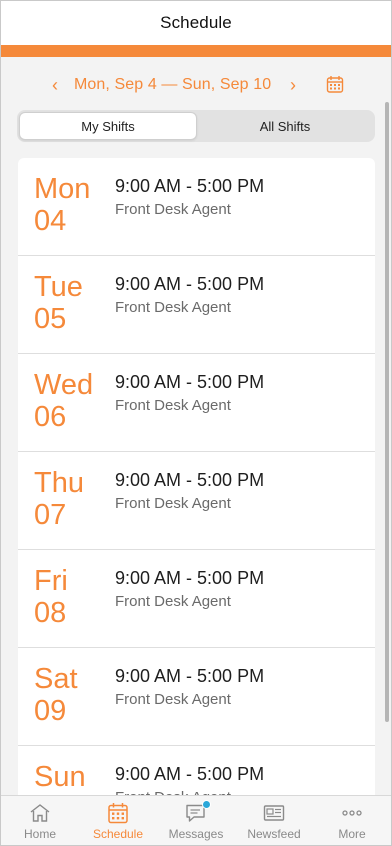  Describe the element at coordinates (274, 813) in the screenshot. I see `newspaper-icon` at that location.